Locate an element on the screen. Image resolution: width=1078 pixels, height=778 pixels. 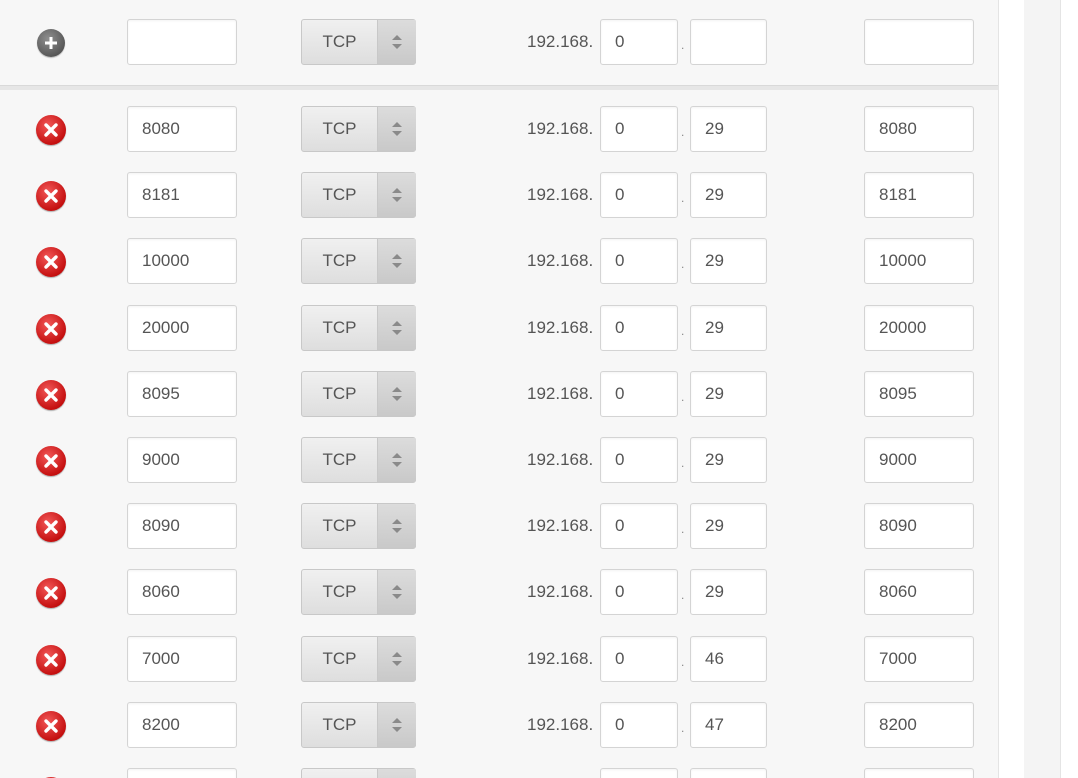
scrollbar-track is located at coordinates (1042, 389).